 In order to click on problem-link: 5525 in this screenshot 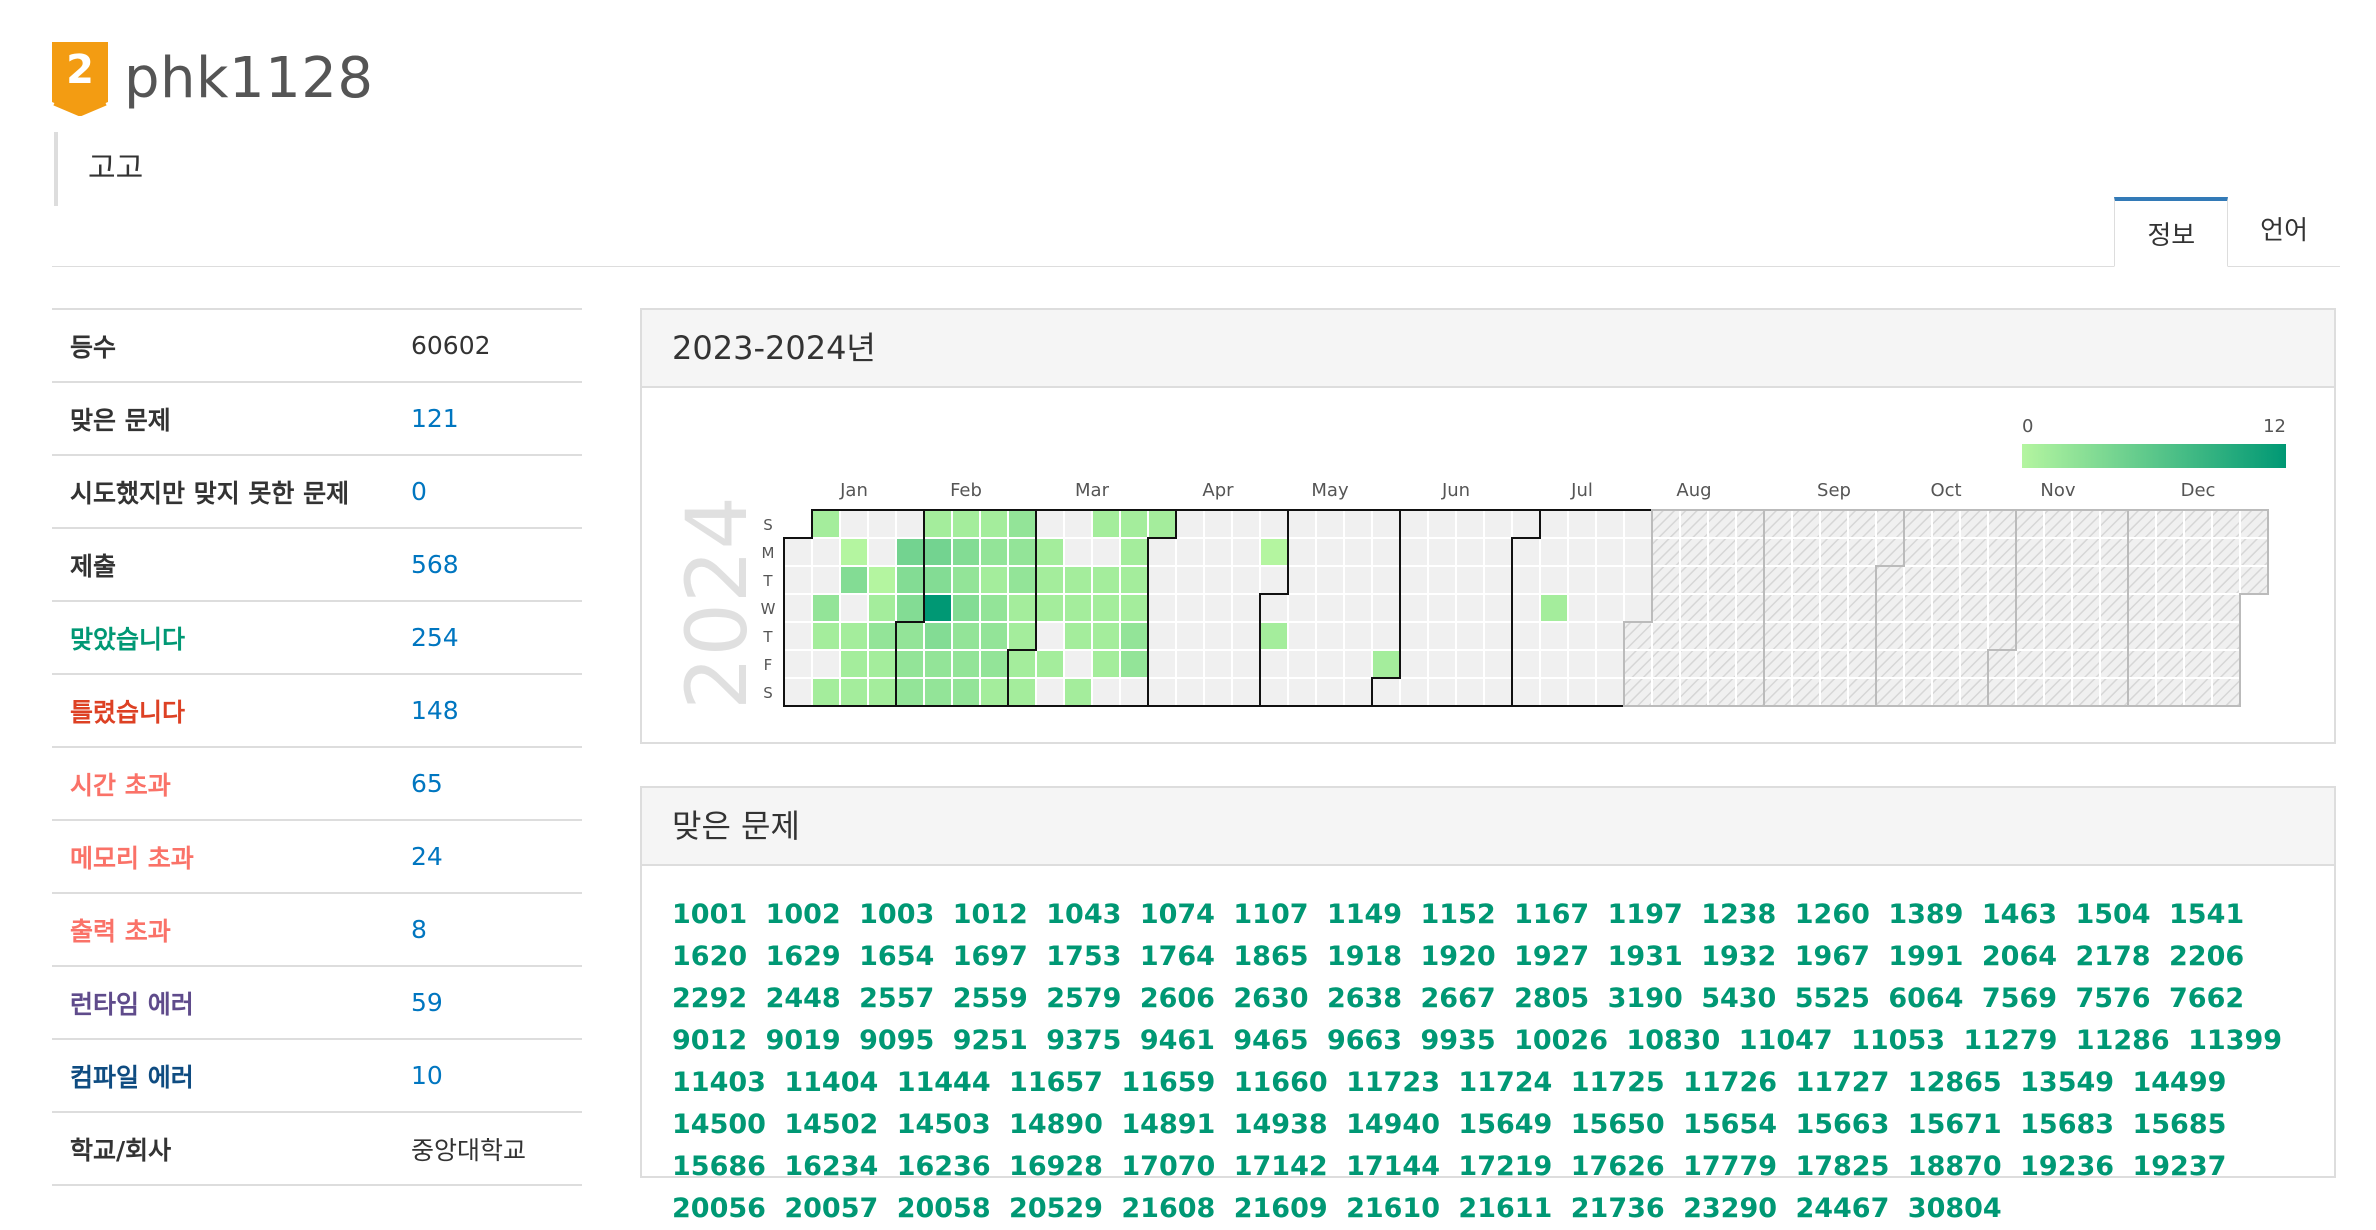, I will do `click(1832, 998)`.